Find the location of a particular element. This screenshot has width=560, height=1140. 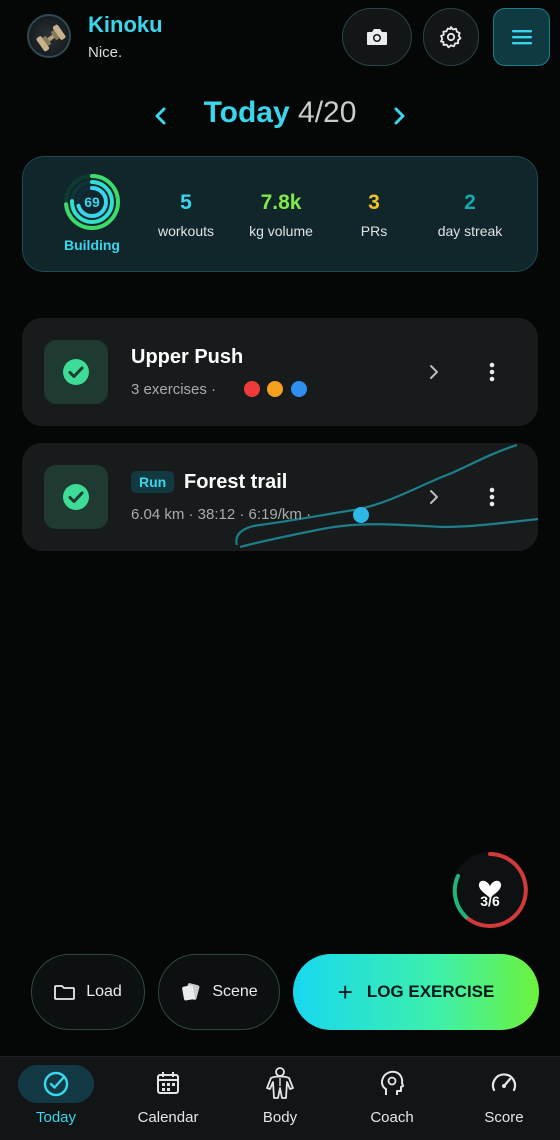

camera-icon is located at coordinates (377, 37).